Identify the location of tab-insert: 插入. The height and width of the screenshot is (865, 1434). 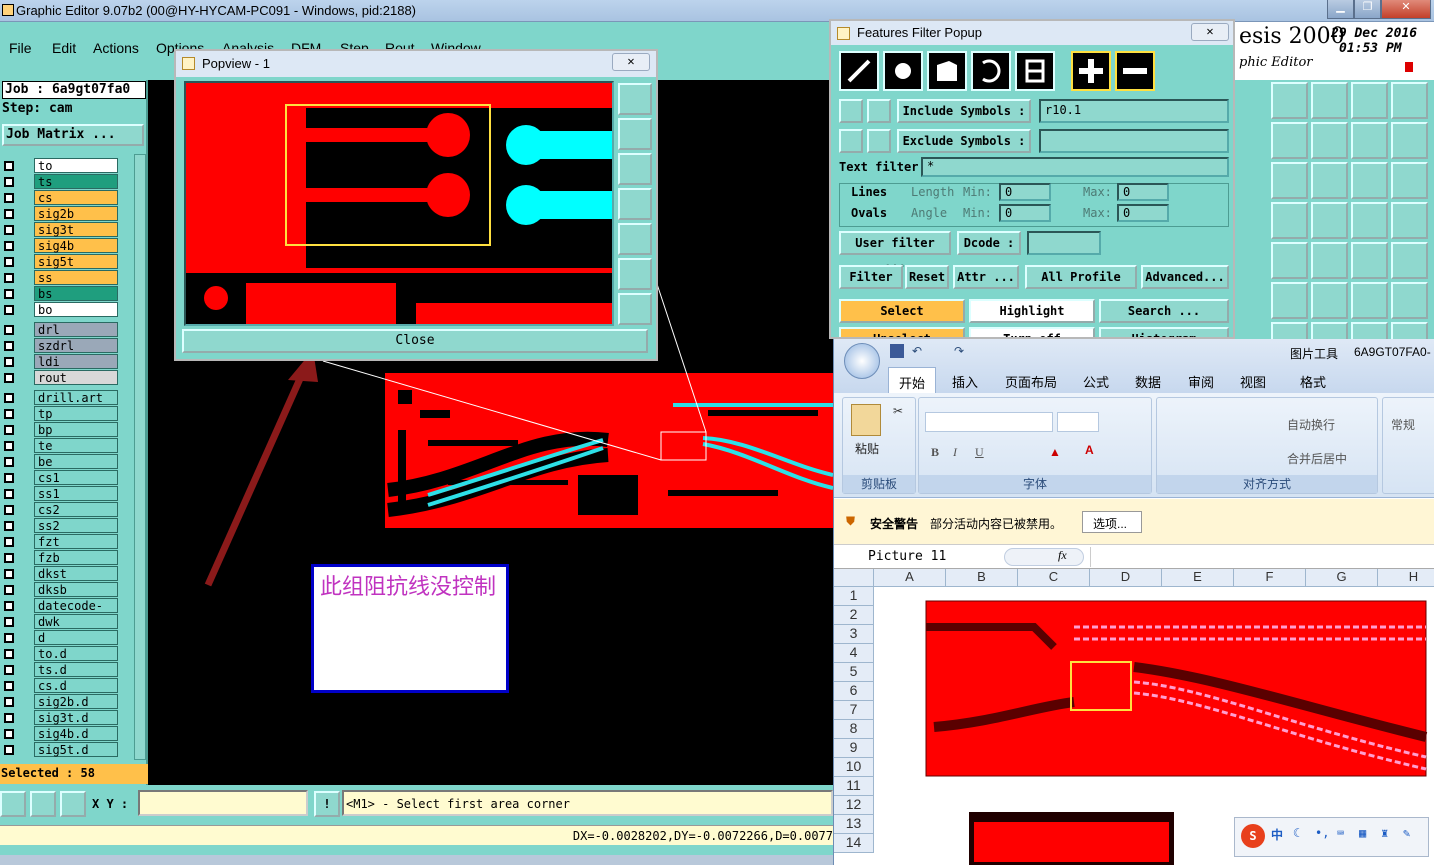
(965, 381).